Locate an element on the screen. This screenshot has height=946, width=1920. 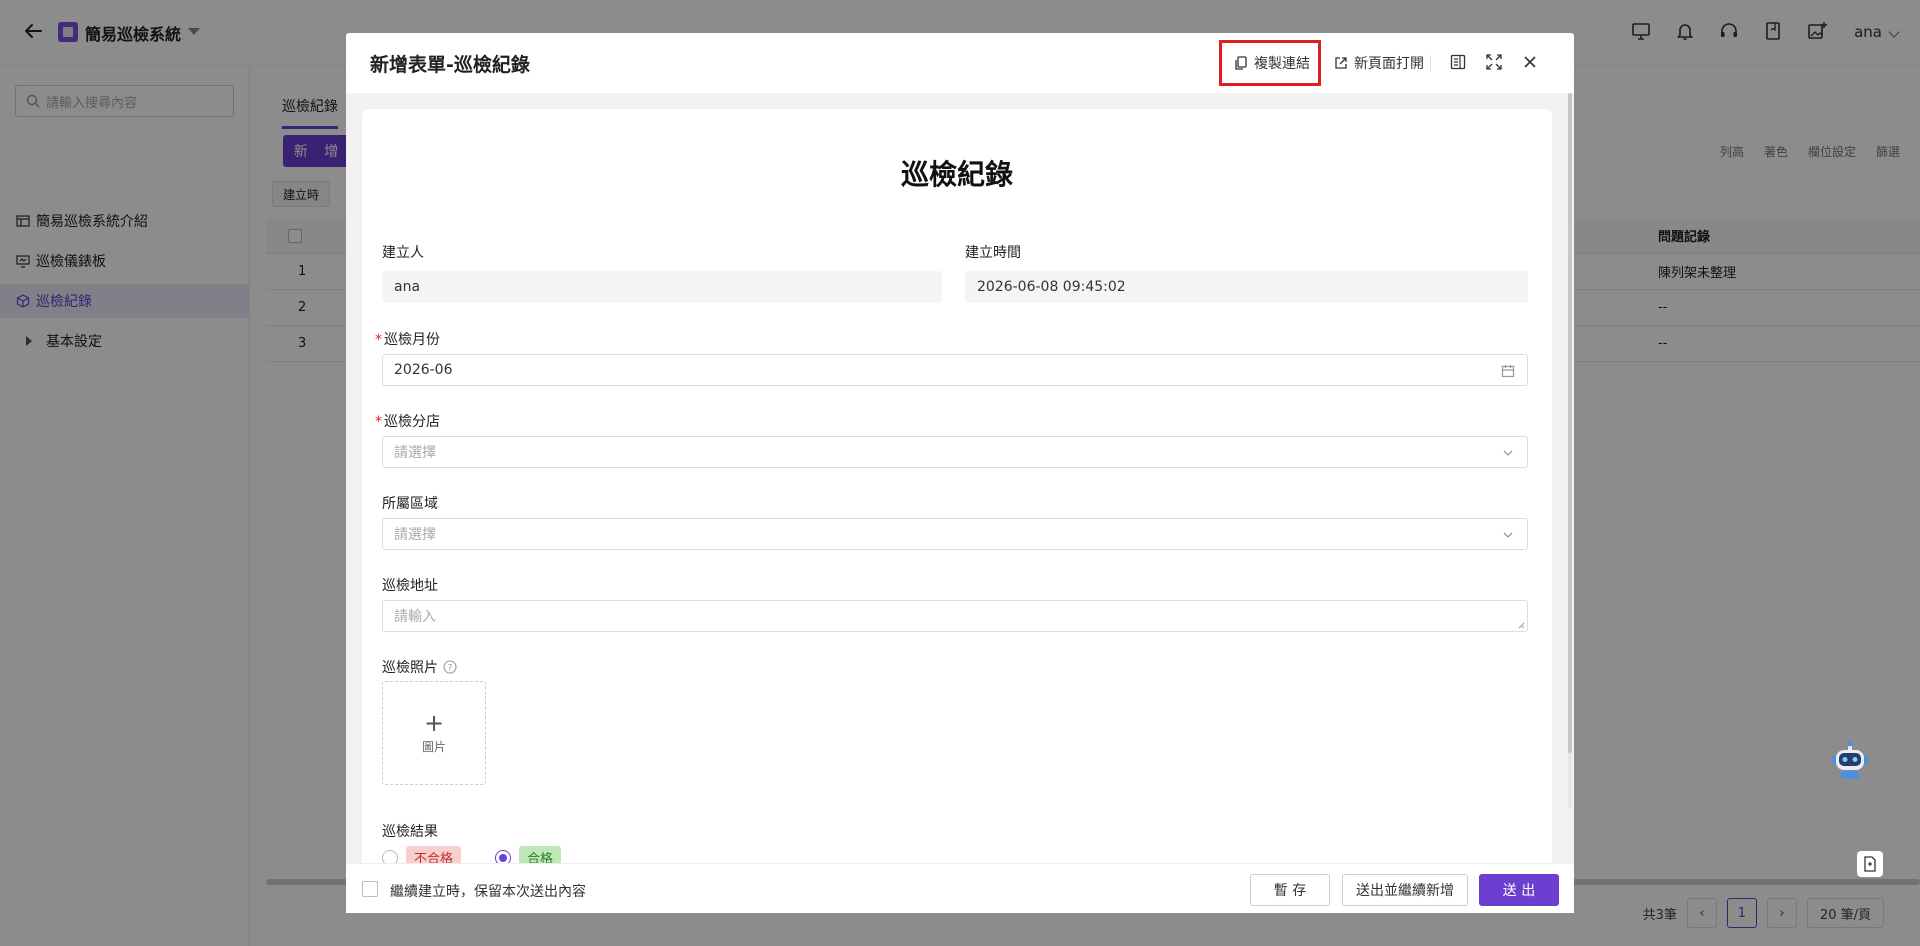
external-link-icon is located at coordinates (1341, 63).